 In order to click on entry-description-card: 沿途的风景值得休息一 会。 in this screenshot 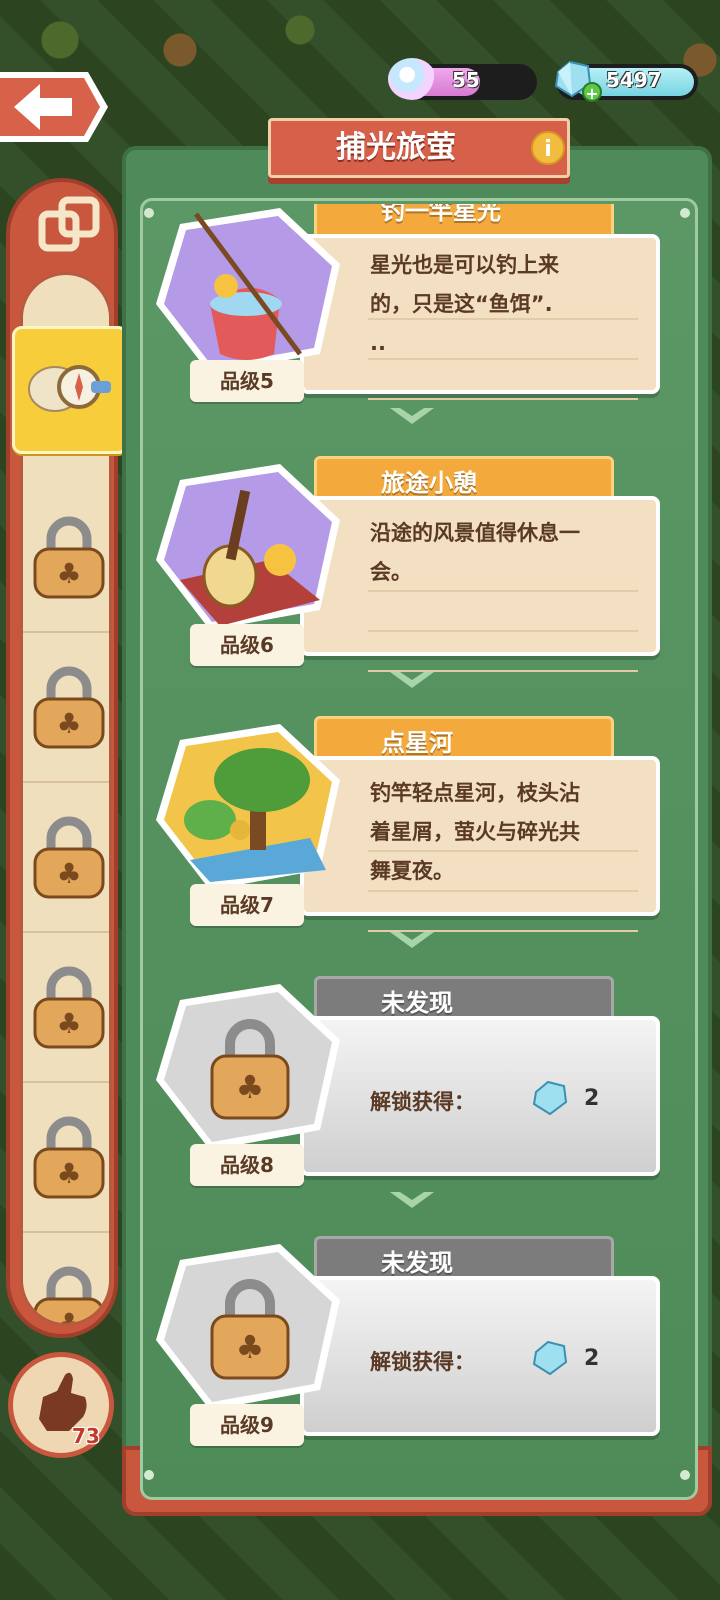, I will do `click(480, 584)`.